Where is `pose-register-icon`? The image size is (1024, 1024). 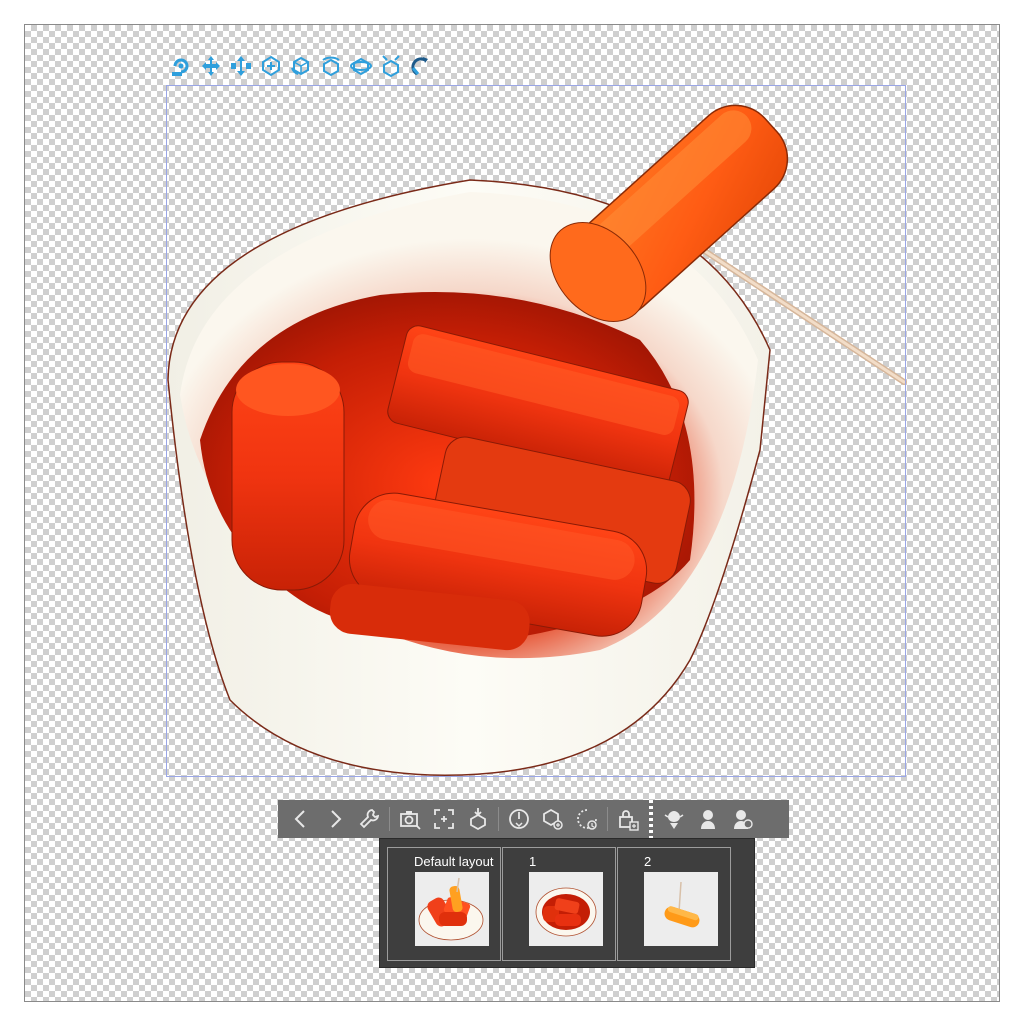
pose-register-icon is located at coordinates (742, 819).